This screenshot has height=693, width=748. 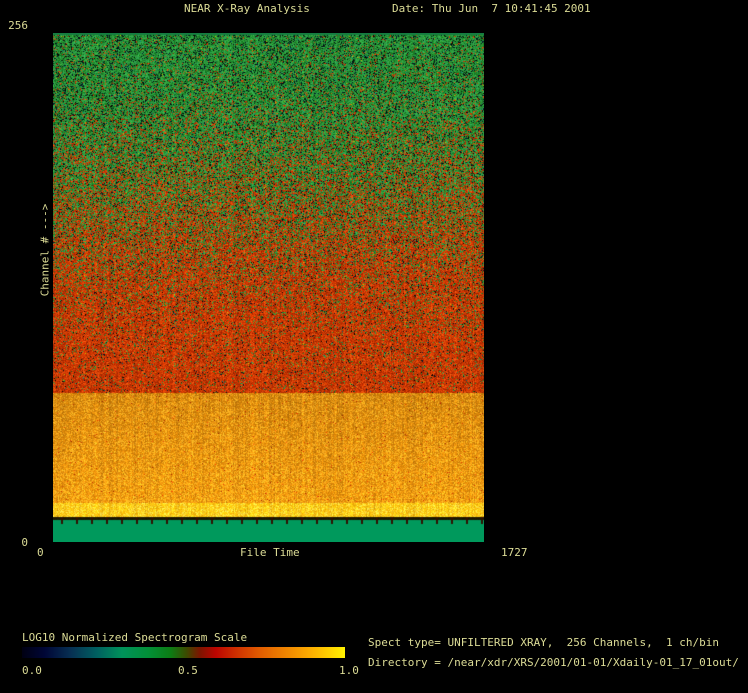 I want to click on colorbar-tick-mid: 0.5, so click(x=188, y=670).